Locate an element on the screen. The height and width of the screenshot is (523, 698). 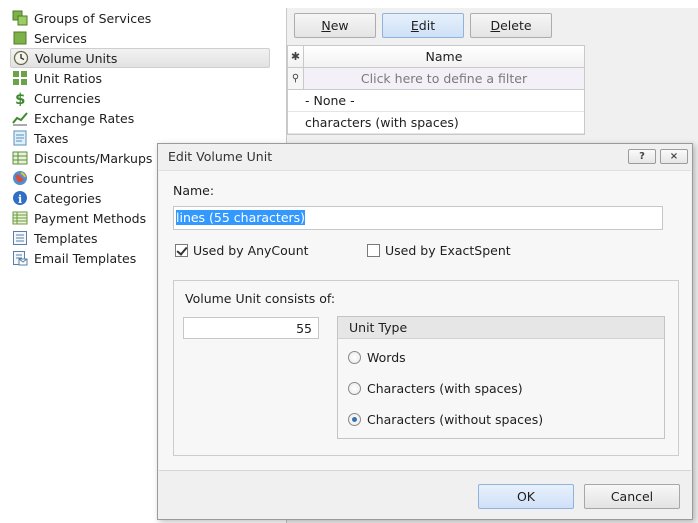
sidebar-item-label: Countries is located at coordinates (64, 178).